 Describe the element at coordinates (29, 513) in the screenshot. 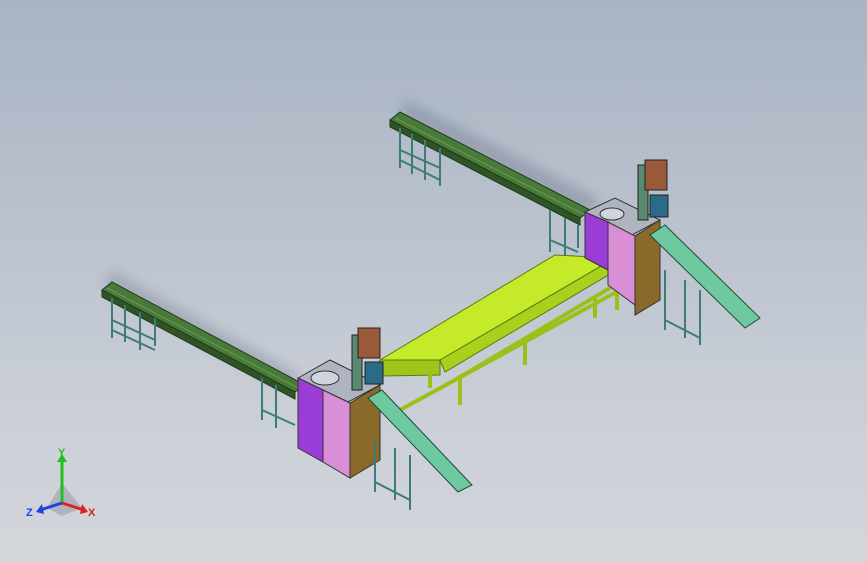

I see `z-axis-label: Z` at that location.